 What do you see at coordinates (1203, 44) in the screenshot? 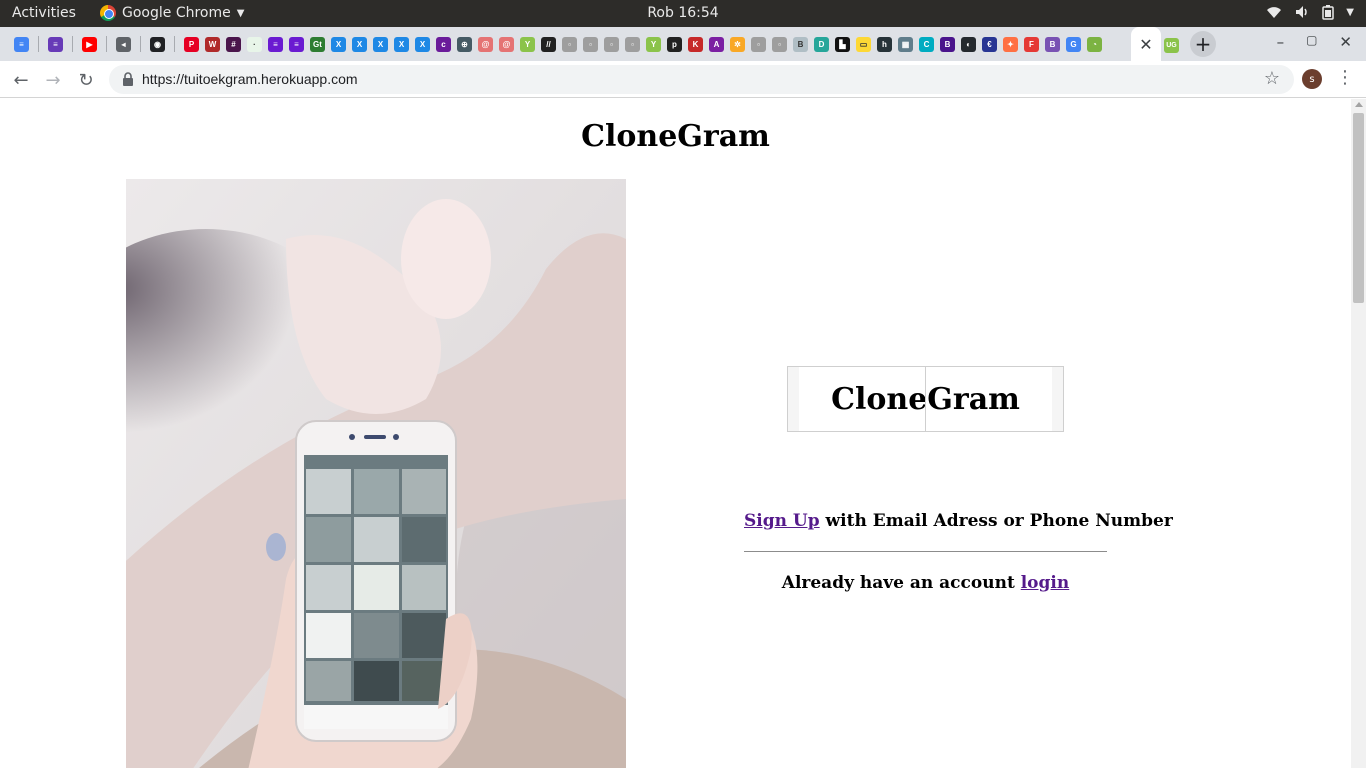
I see `new-tab-button: +` at bounding box center [1203, 44].